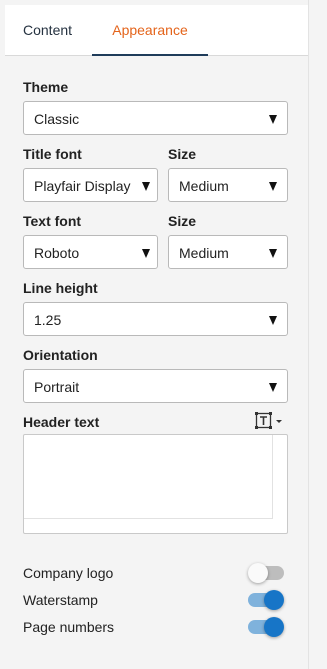 This screenshot has height=669, width=327. What do you see at coordinates (272, 477) in the screenshot?
I see `textarea-inner-border-vertical` at bounding box center [272, 477].